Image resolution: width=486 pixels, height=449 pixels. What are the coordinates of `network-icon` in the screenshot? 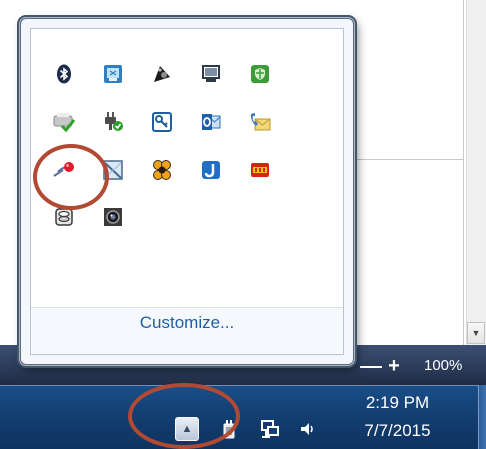 It's located at (270, 429).